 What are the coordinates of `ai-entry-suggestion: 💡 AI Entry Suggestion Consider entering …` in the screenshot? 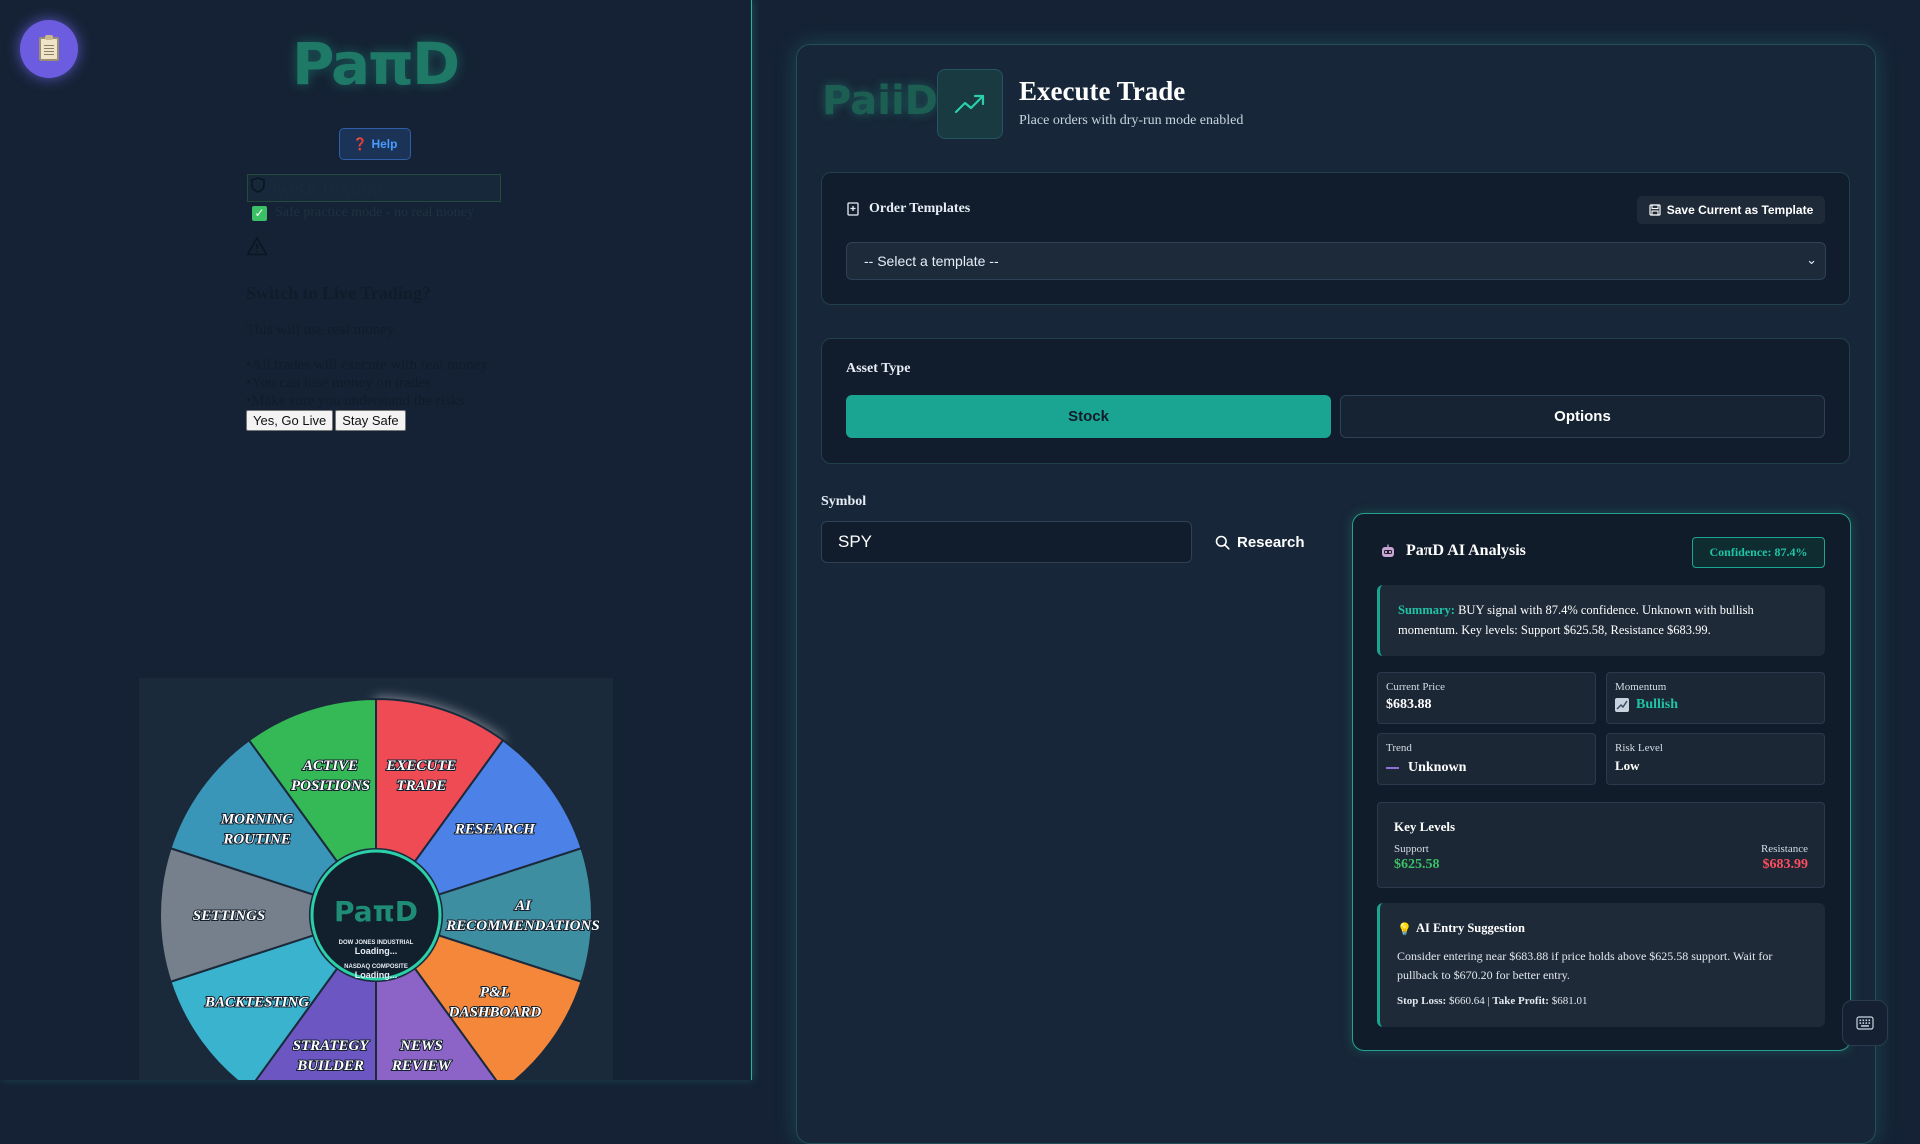 It's located at (1601, 965).